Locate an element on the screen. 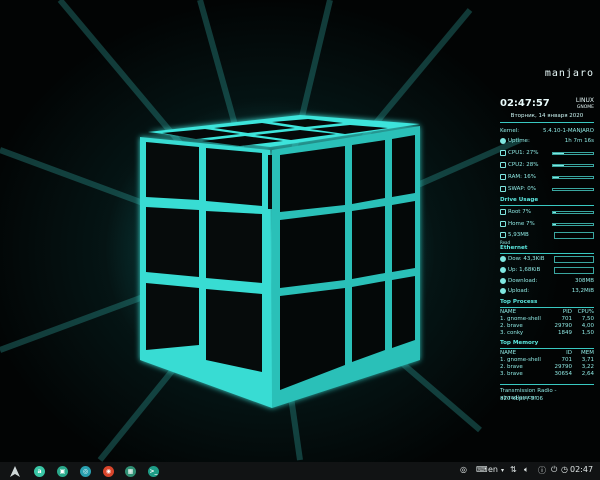 The height and width of the screenshot is (480, 600). upload-icon is located at coordinates (503, 291).